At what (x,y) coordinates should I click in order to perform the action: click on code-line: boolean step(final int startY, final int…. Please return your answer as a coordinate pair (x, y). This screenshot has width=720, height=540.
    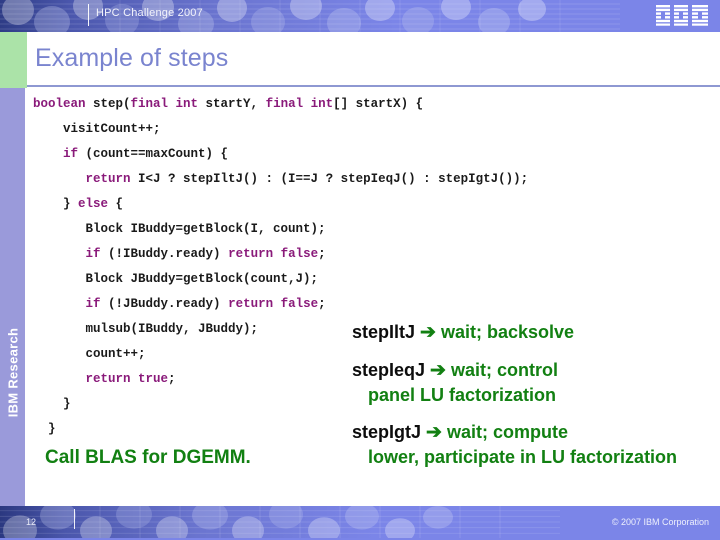
    Looking at the image, I should click on (363, 104).